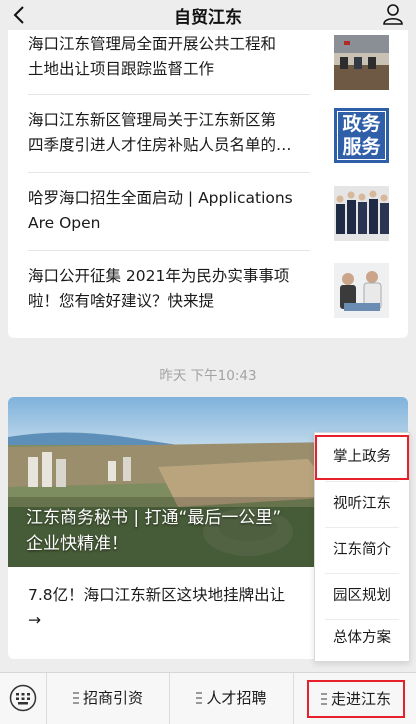 This screenshot has height=724, width=416. I want to click on list-item-title: →, so click(34, 620).